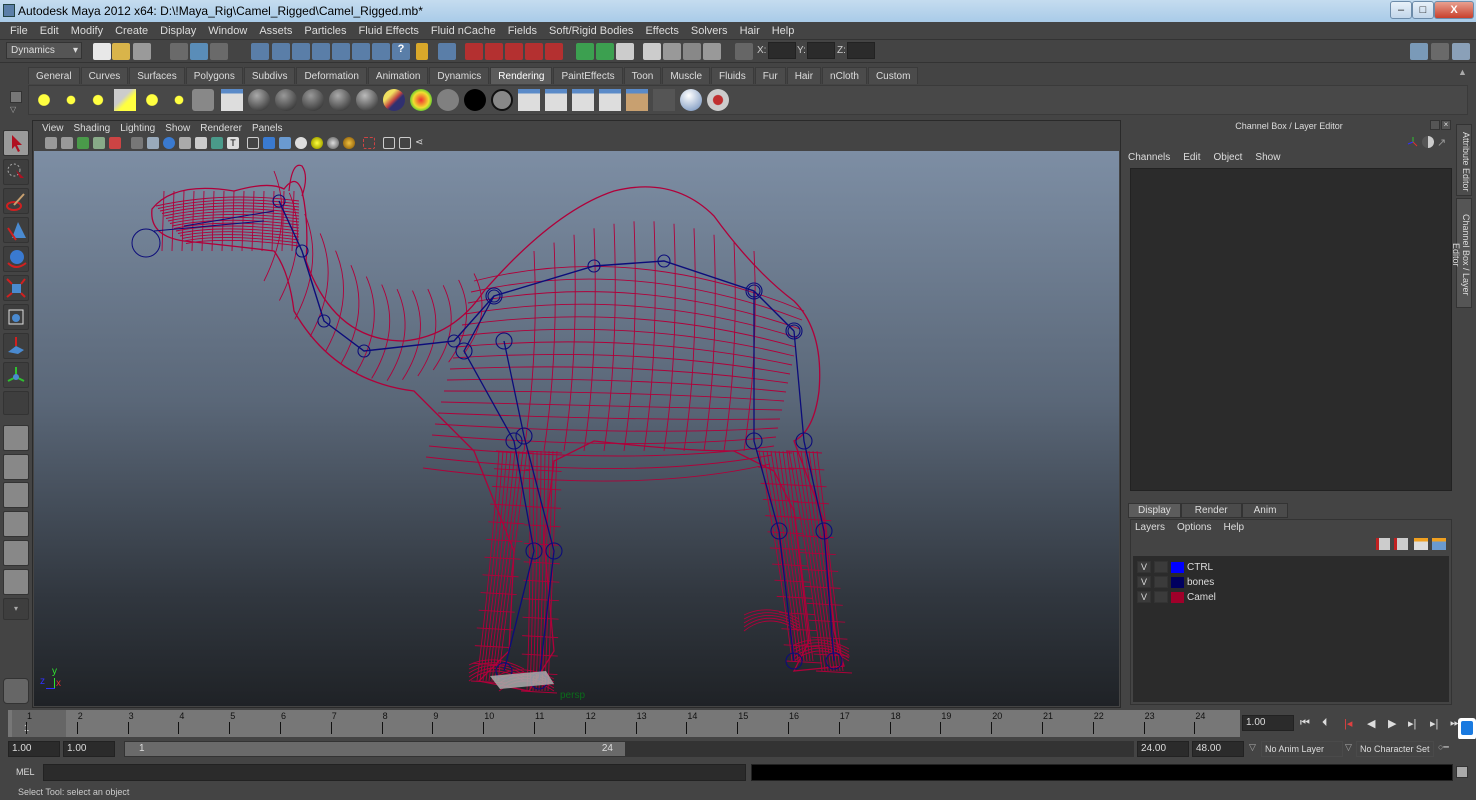  I want to click on step-back-frame-button: ⏴, so click(1325, 723).